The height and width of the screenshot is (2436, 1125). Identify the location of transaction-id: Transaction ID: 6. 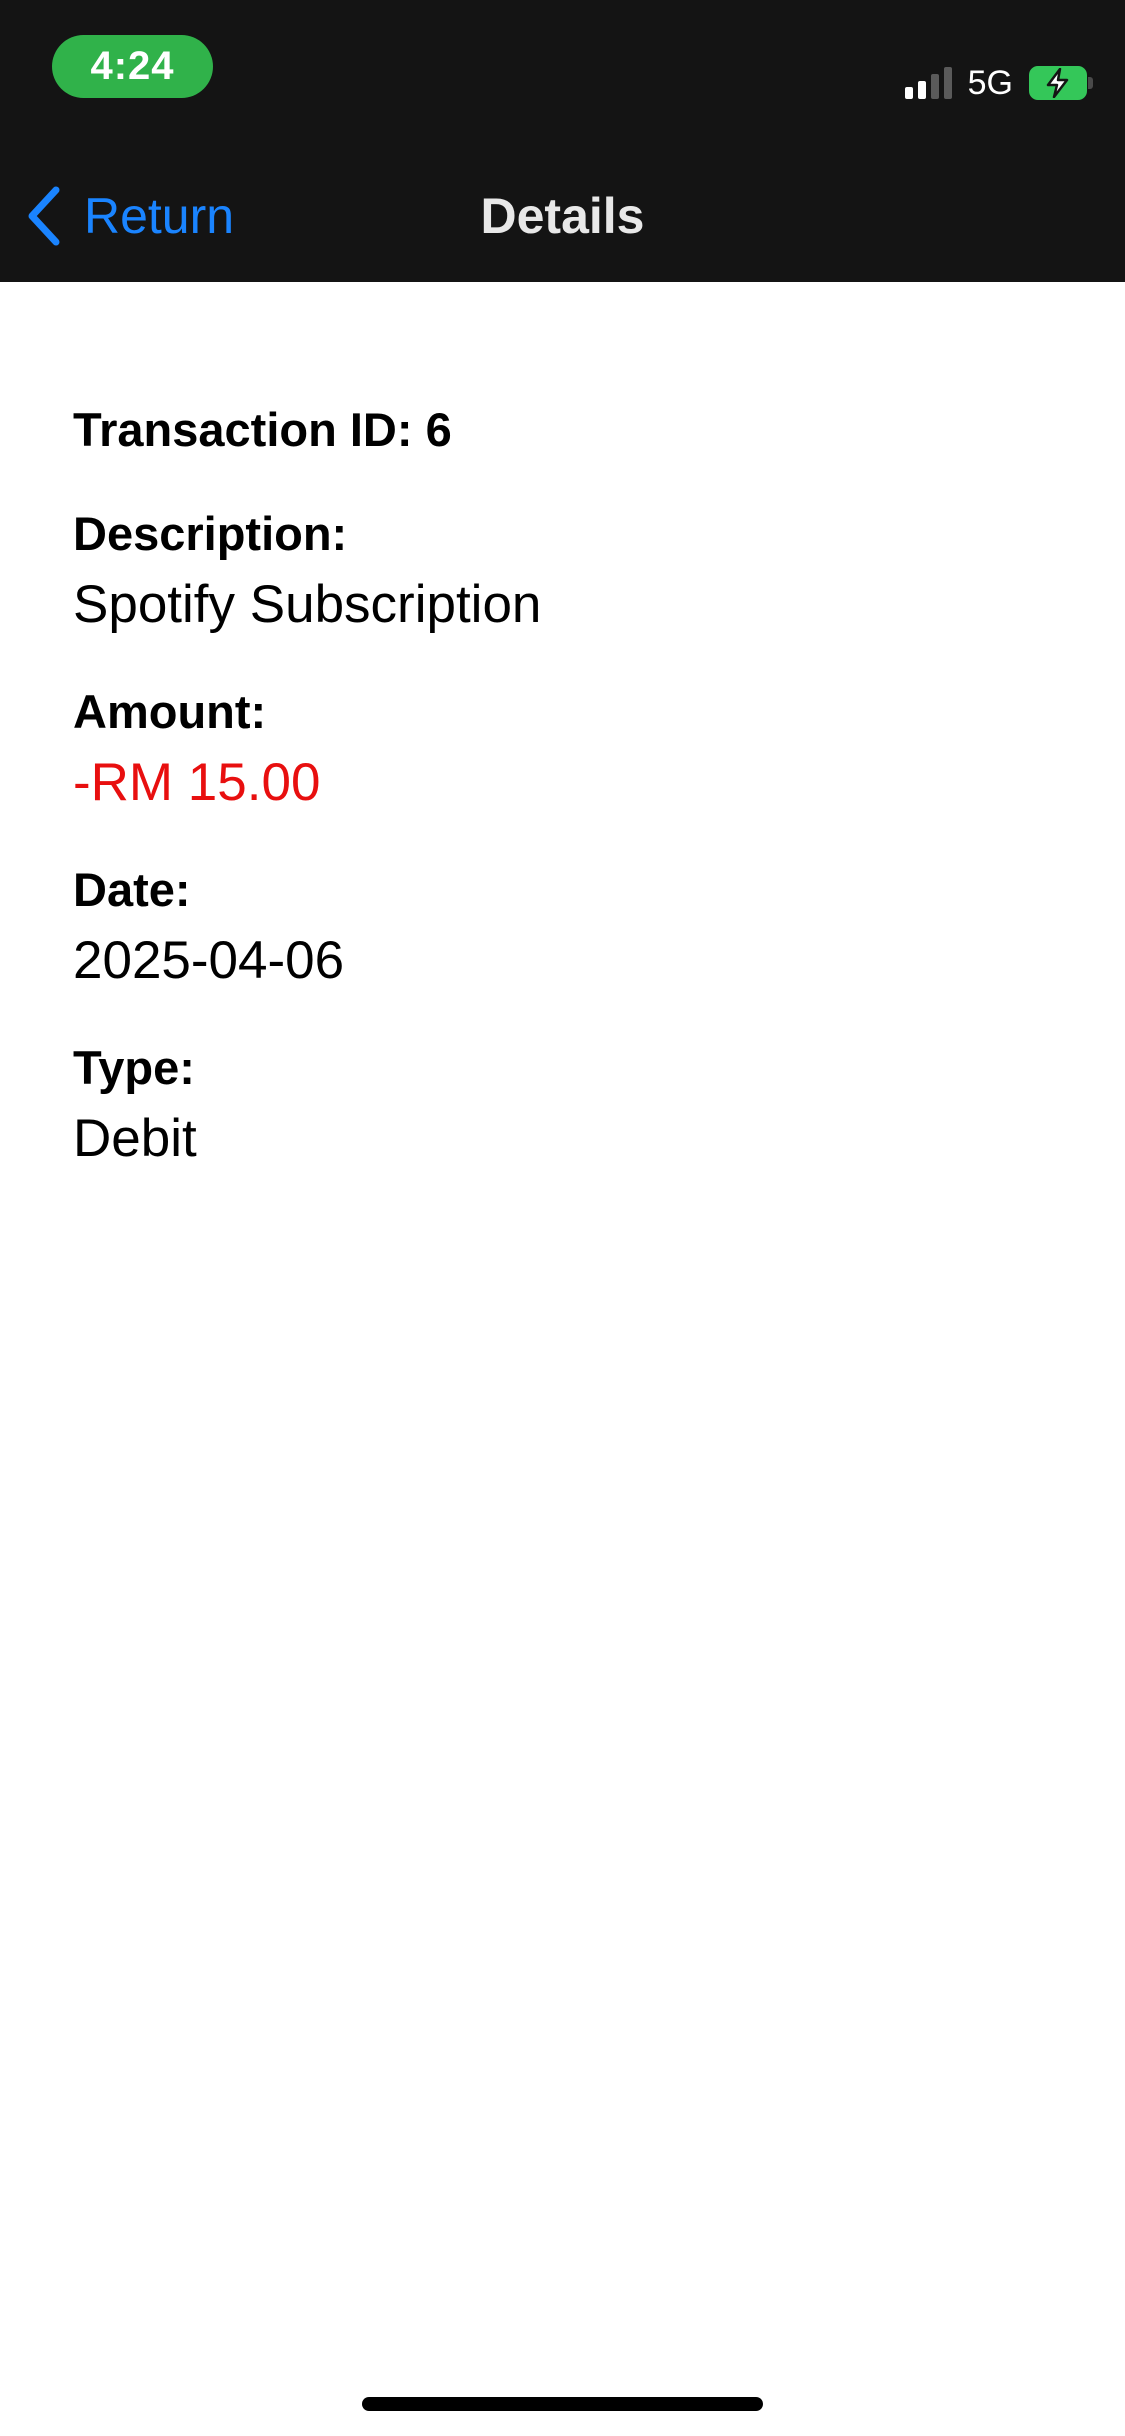
(262, 429).